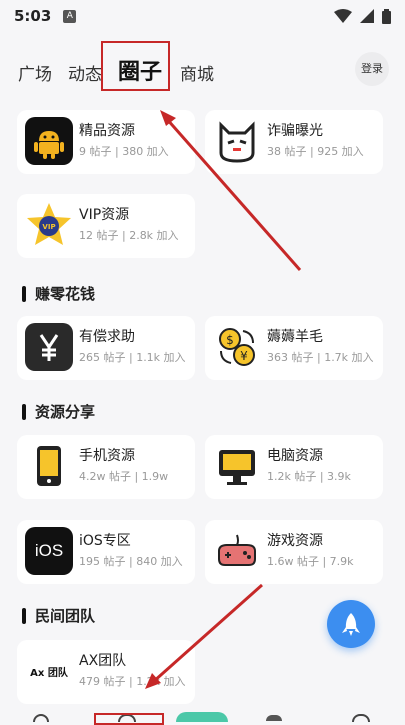 This screenshot has height=725, width=405. I want to click on ios-icon: iOS, so click(49, 551).